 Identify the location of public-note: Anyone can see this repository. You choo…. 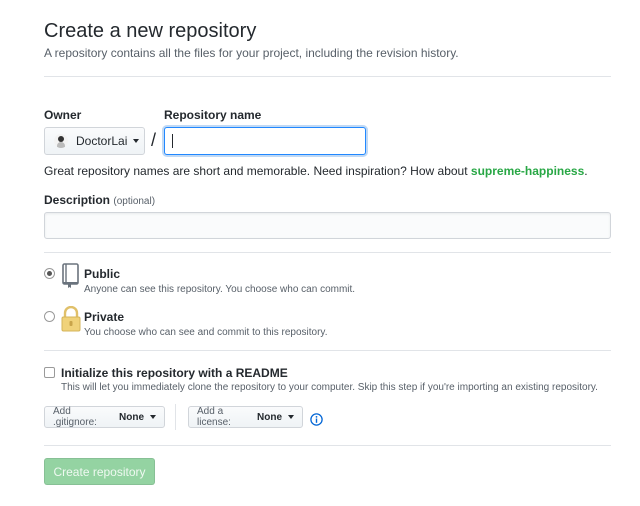
(220, 289).